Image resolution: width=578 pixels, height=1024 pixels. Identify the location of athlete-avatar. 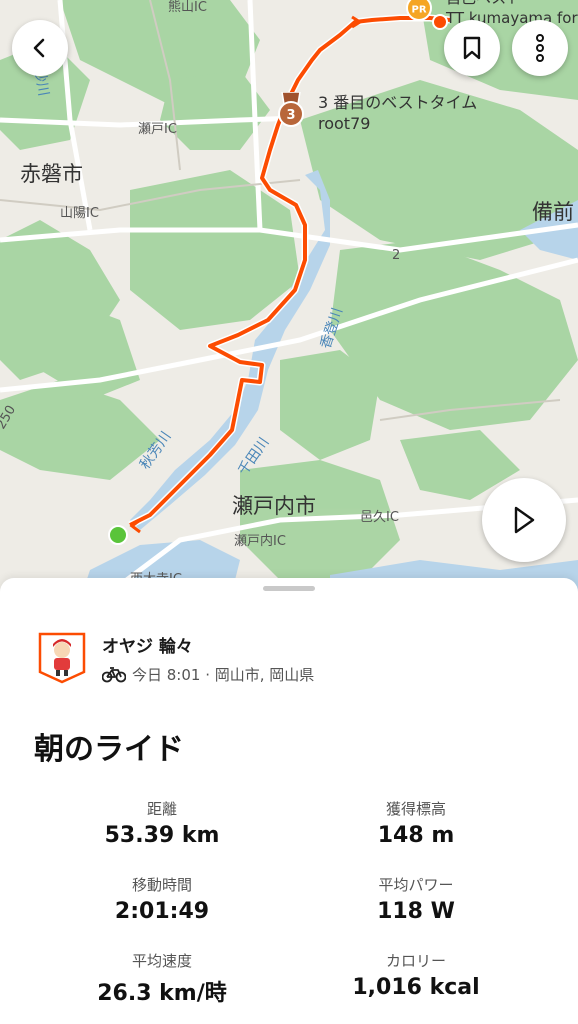
(62, 658).